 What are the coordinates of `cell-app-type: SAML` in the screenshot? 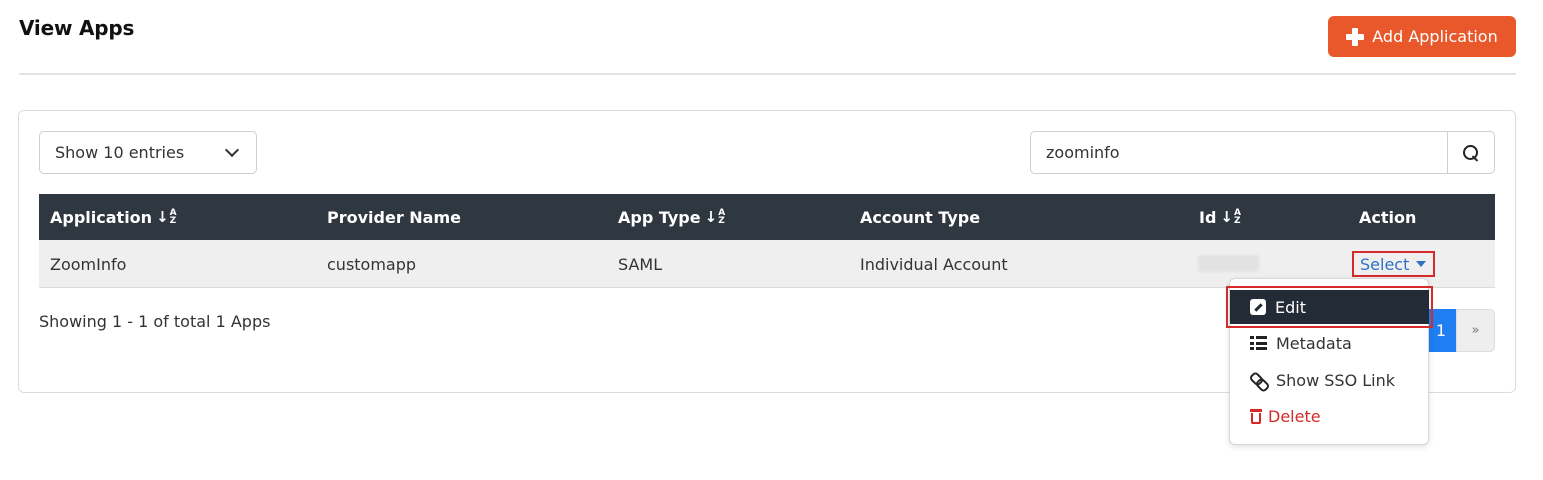 It's located at (640, 264).